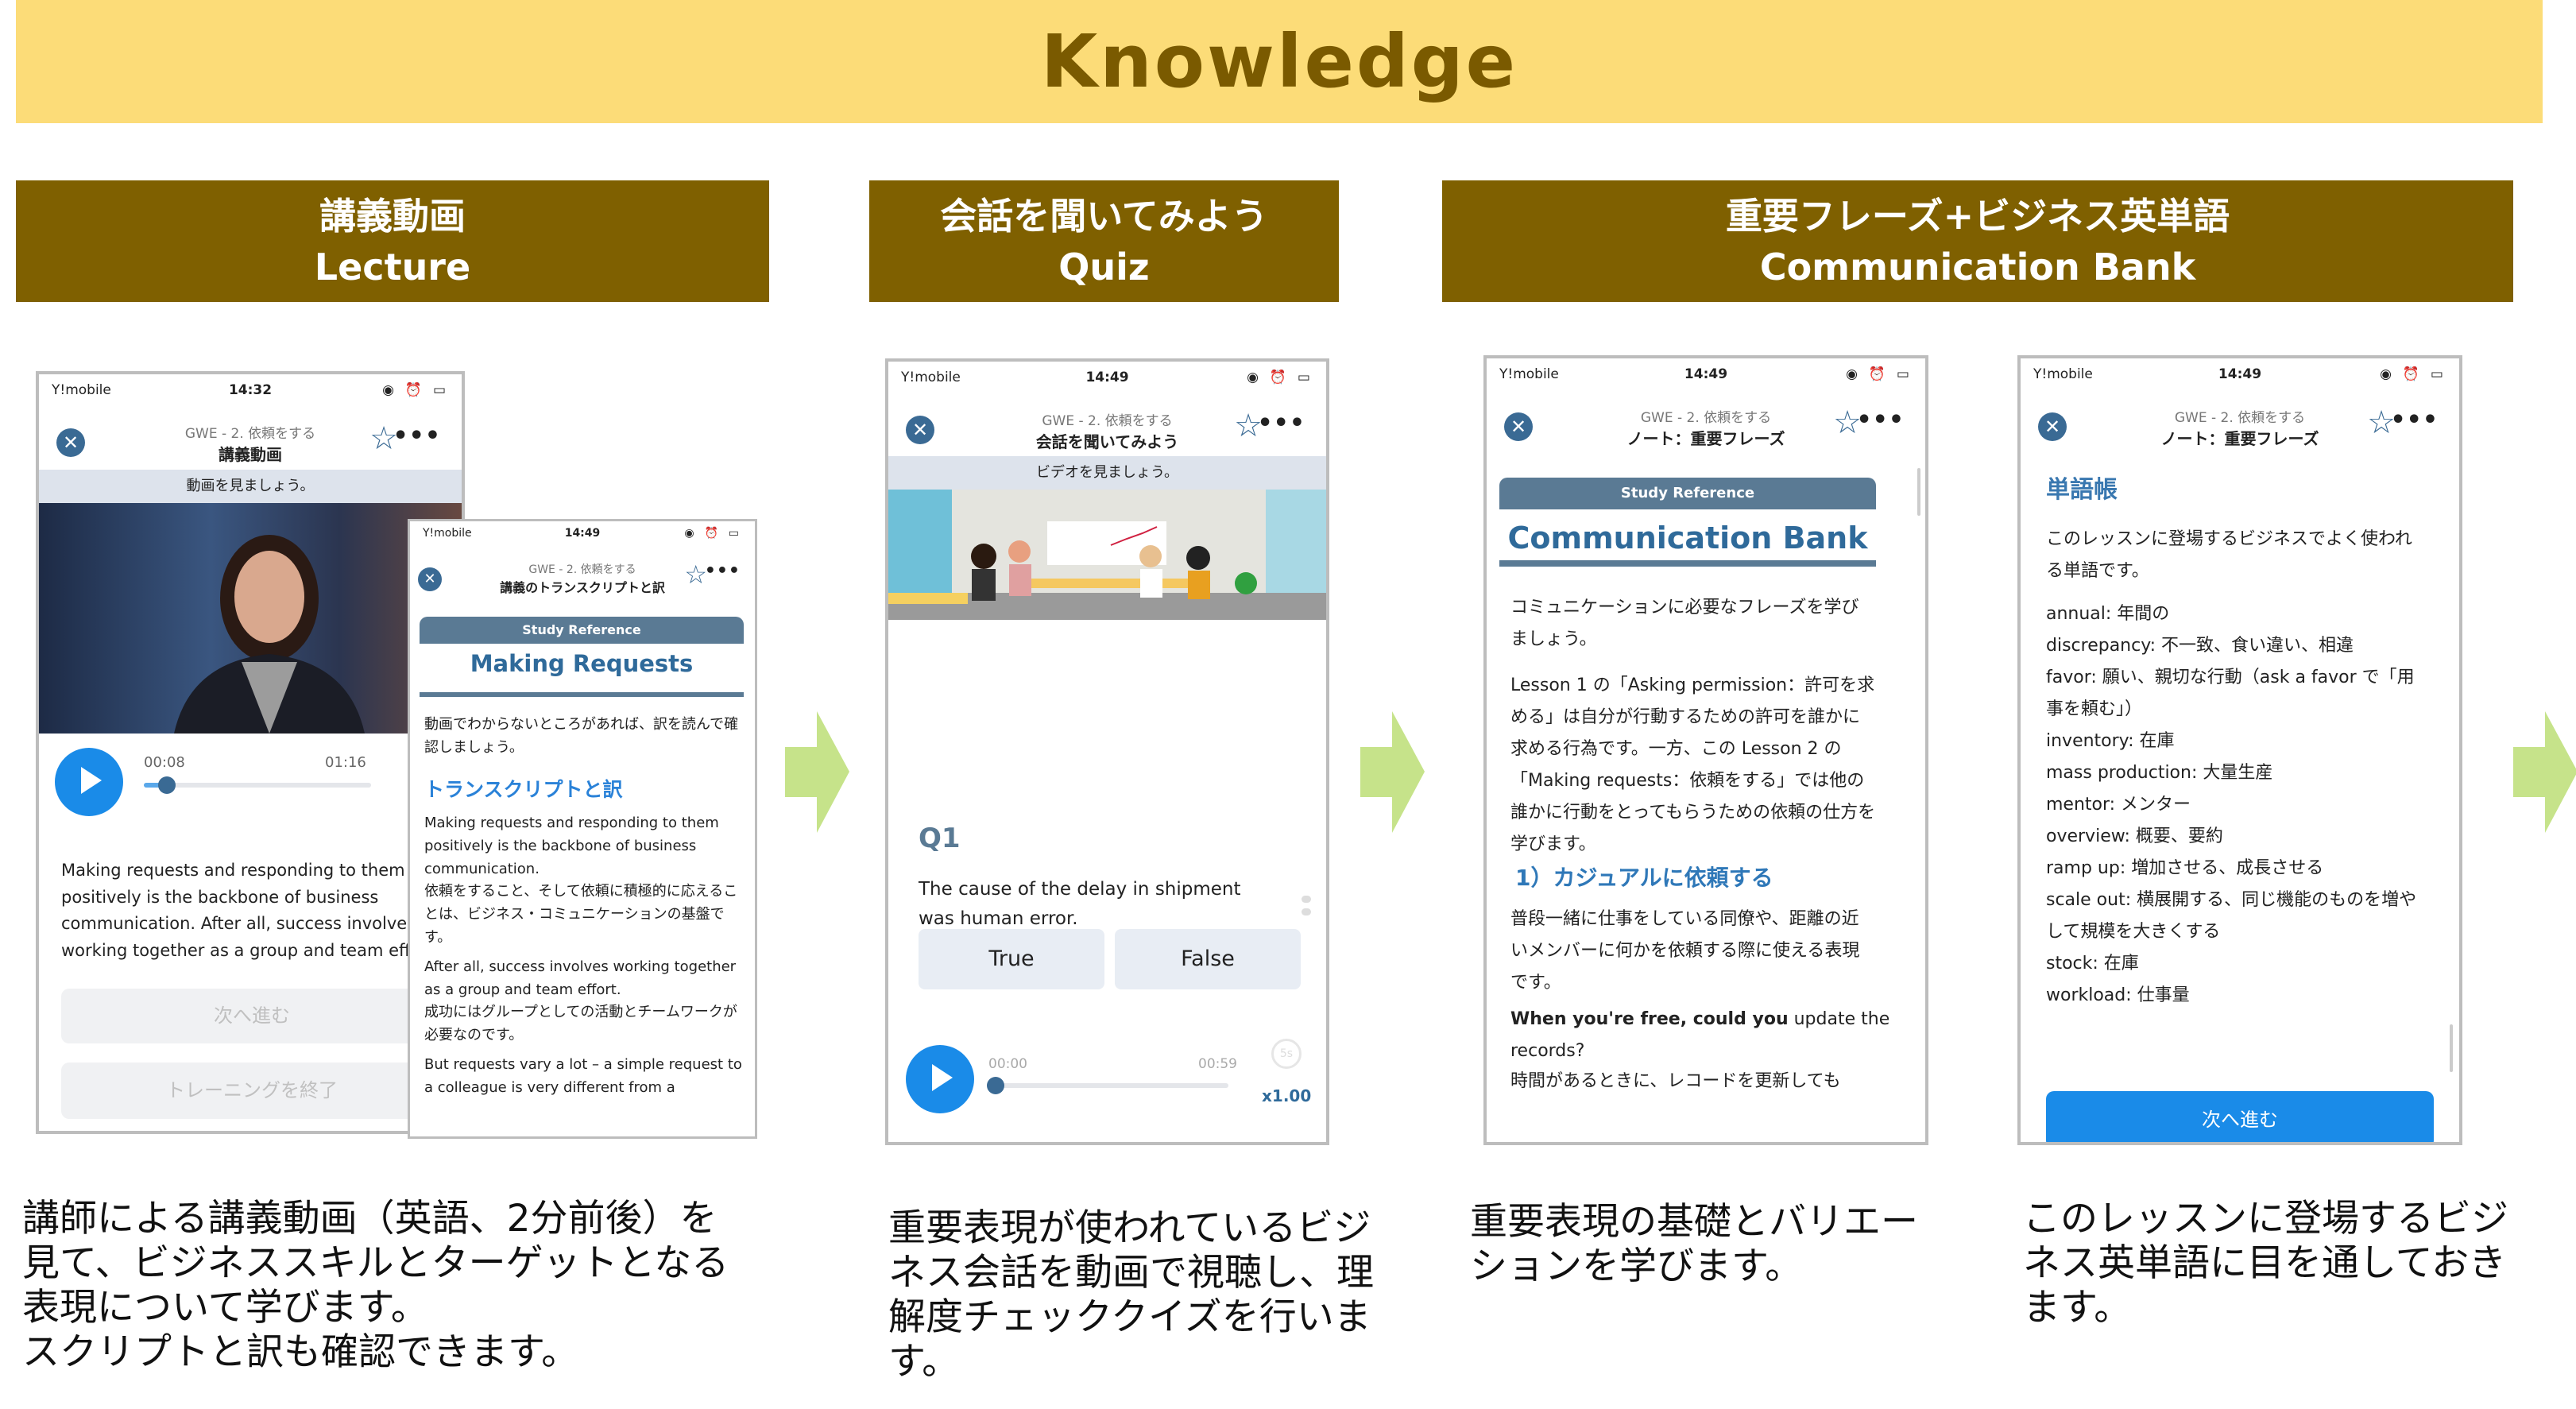  I want to click on duration: 01:16, so click(346, 762).